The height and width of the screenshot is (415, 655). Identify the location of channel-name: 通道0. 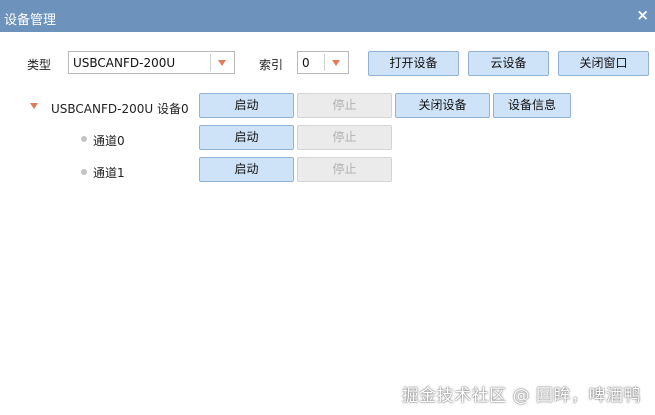
(109, 141).